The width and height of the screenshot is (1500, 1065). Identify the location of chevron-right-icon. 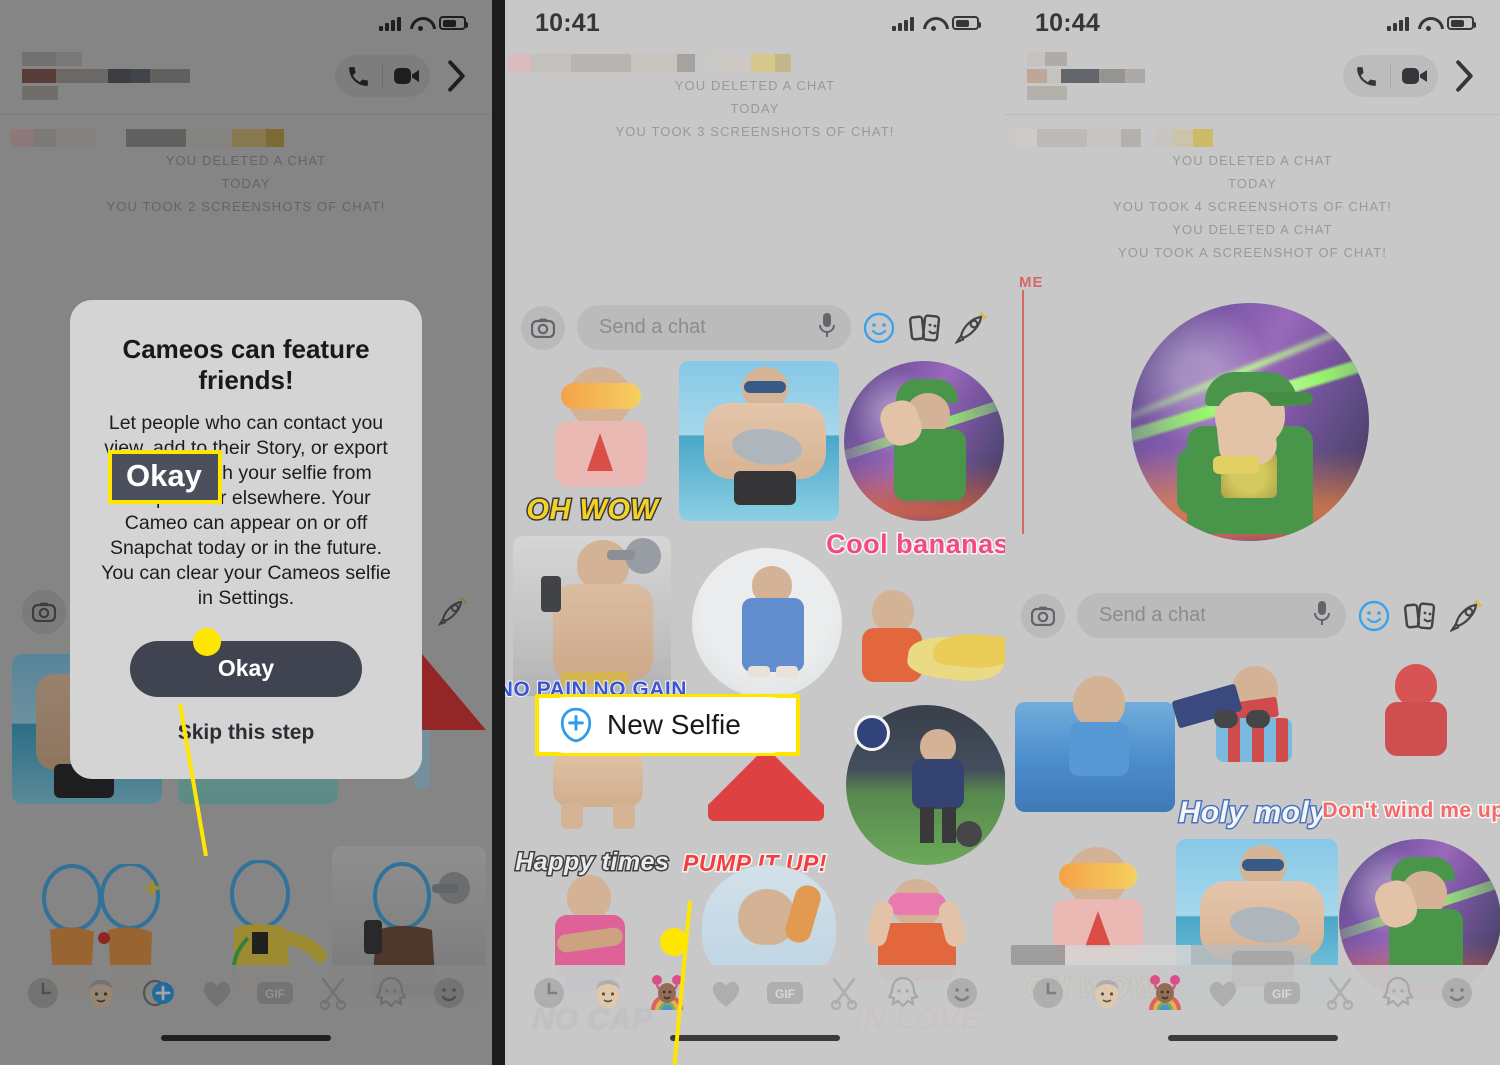
(456, 76).